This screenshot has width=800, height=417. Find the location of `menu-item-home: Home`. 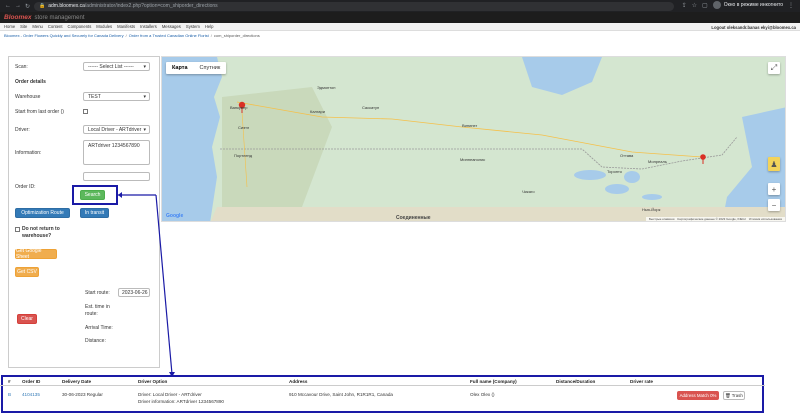

menu-item-home: Home is located at coordinates (9, 26).